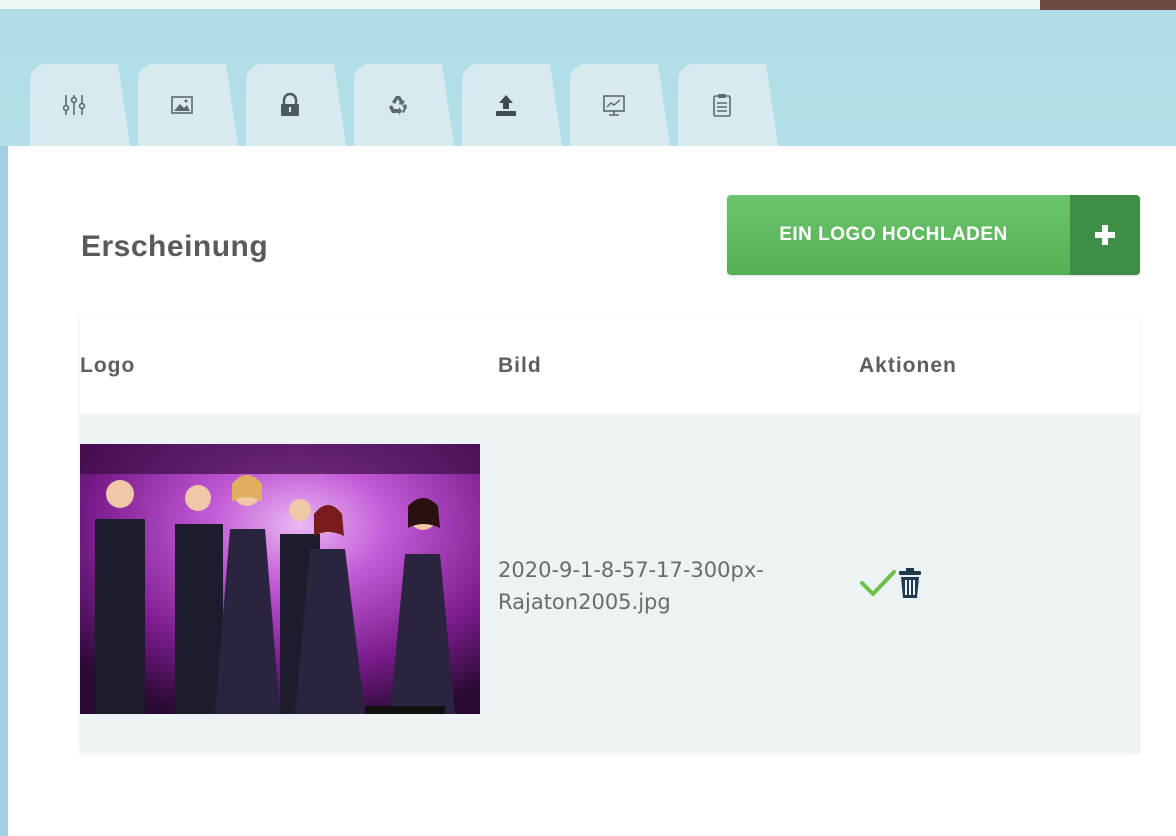 The image size is (1176, 836). What do you see at coordinates (1108, 5) in the screenshot?
I see `top-right-bar` at bounding box center [1108, 5].